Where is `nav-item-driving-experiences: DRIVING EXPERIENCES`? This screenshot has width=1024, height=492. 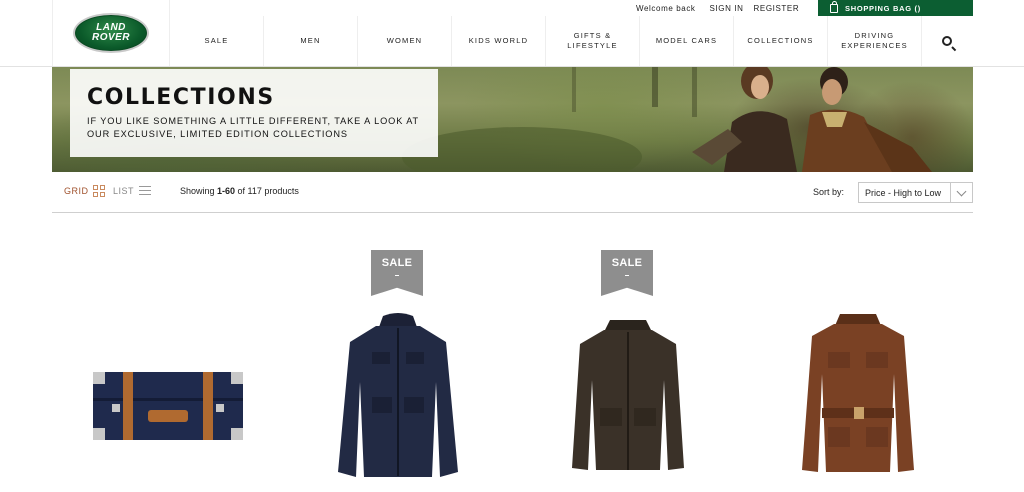
nav-item-driving-experiences: DRIVING EXPERIENCES is located at coordinates (874, 41).